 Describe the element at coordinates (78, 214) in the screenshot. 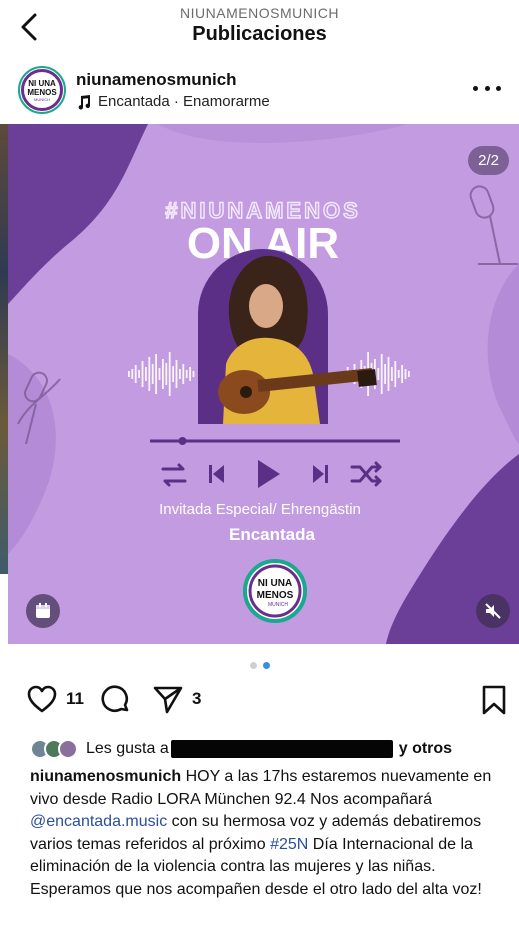

I see `blob-top-left` at that location.